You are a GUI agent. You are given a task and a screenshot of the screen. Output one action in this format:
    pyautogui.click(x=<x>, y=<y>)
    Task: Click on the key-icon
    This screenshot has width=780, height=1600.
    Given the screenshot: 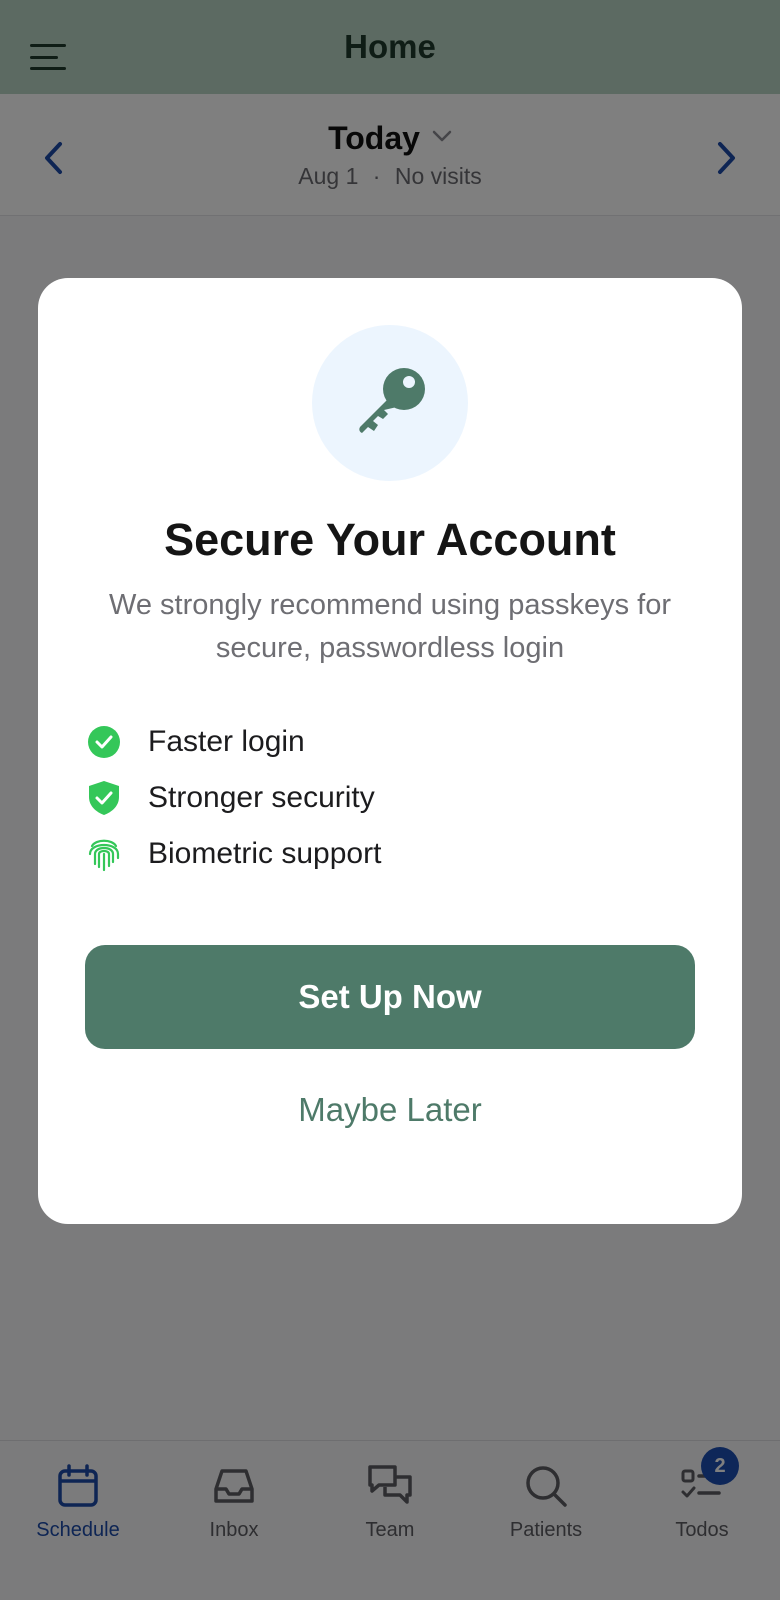 What is the action you would take?
    pyautogui.click(x=392, y=400)
    